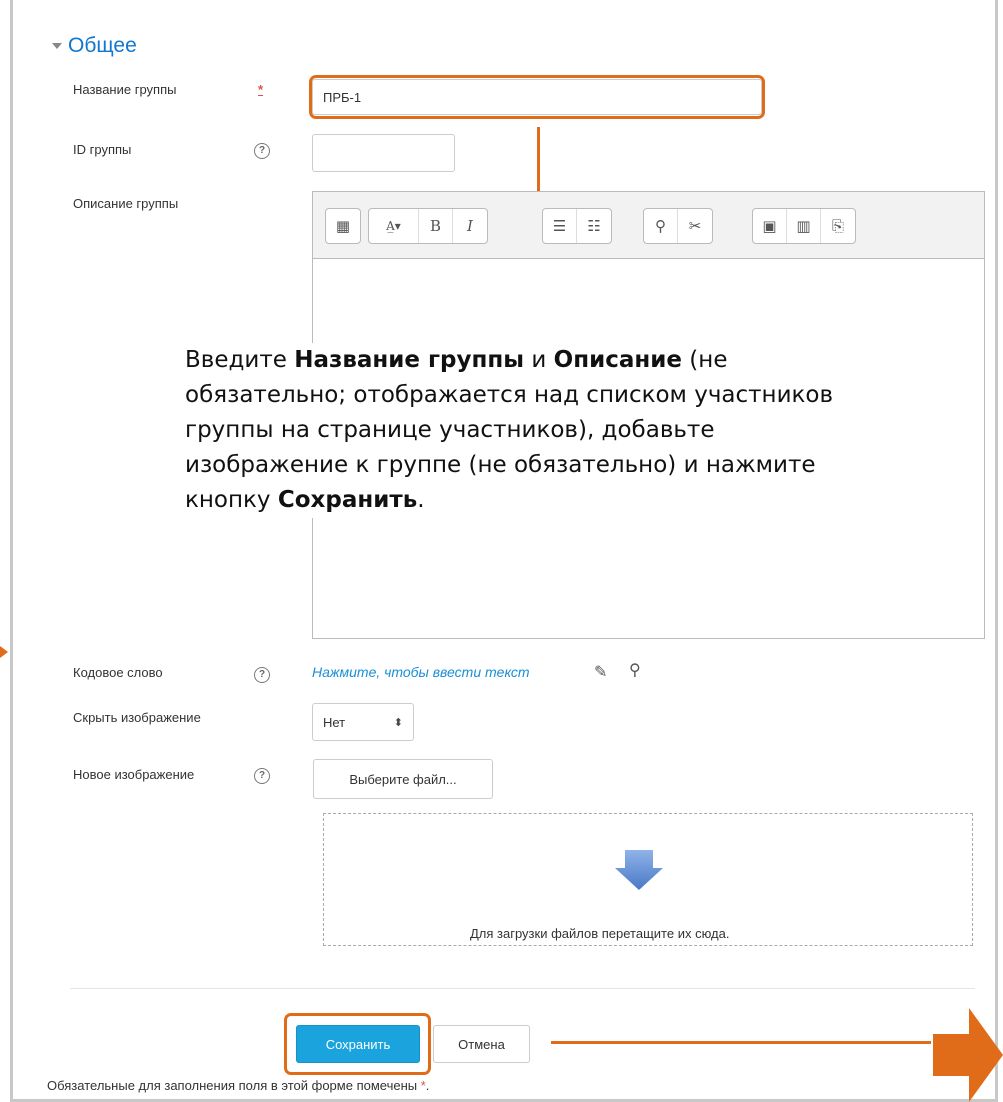 This screenshot has width=1003, height=1102. Describe the element at coordinates (57, 46) in the screenshot. I see `caret-down-icon` at that location.